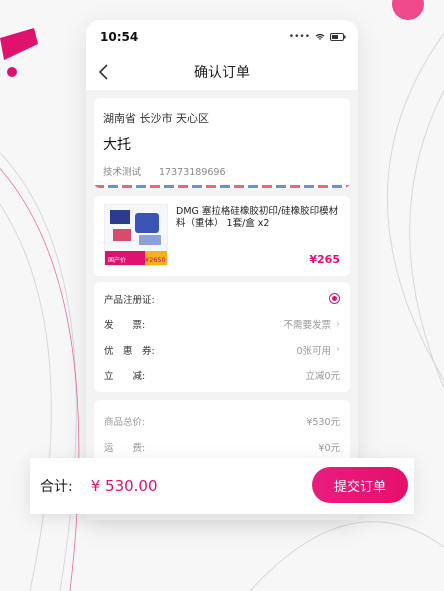  Describe the element at coordinates (307, 326) in the screenshot. I see `option-value: 不需要发票` at that location.